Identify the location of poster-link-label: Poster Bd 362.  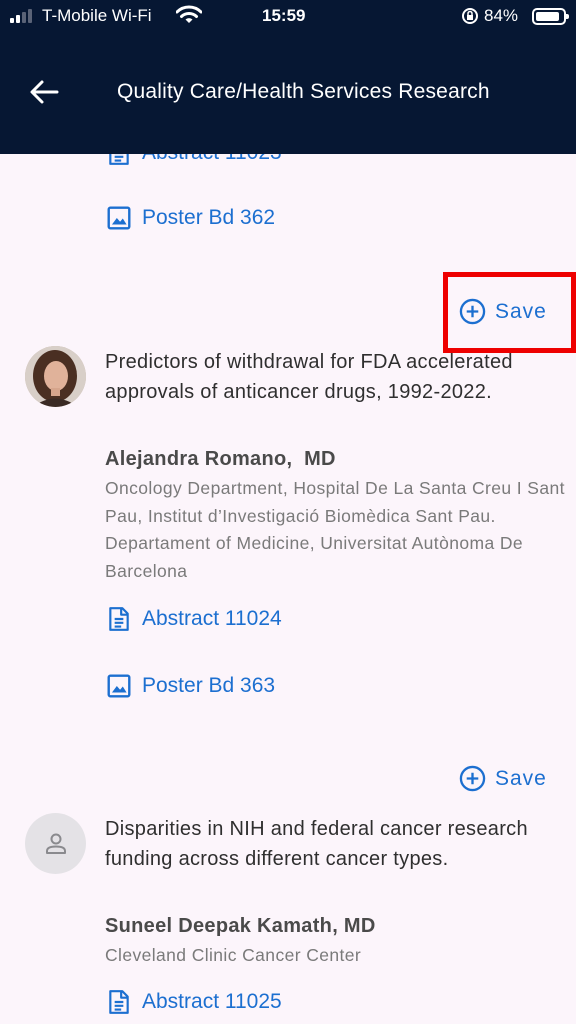
(209, 217).